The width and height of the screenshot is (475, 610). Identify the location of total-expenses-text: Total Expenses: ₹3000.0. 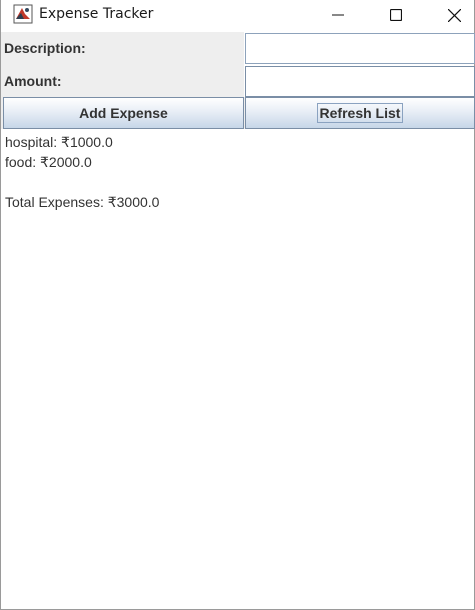
(82, 202).